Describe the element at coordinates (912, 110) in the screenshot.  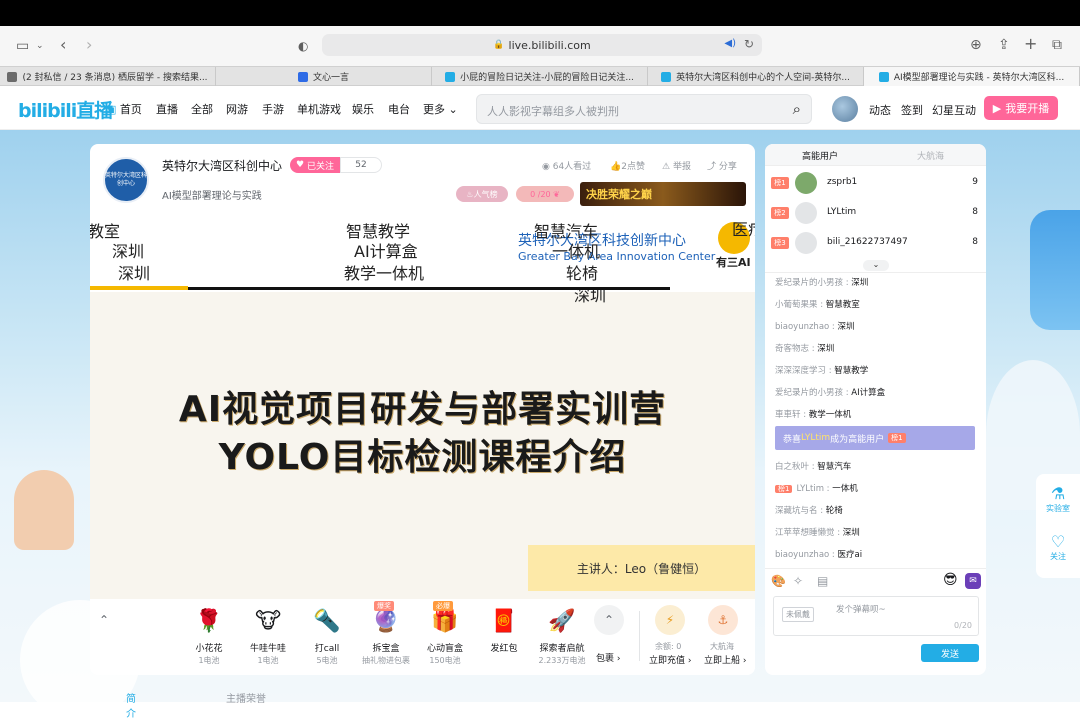
I see `nav-signin: 签到` at that location.